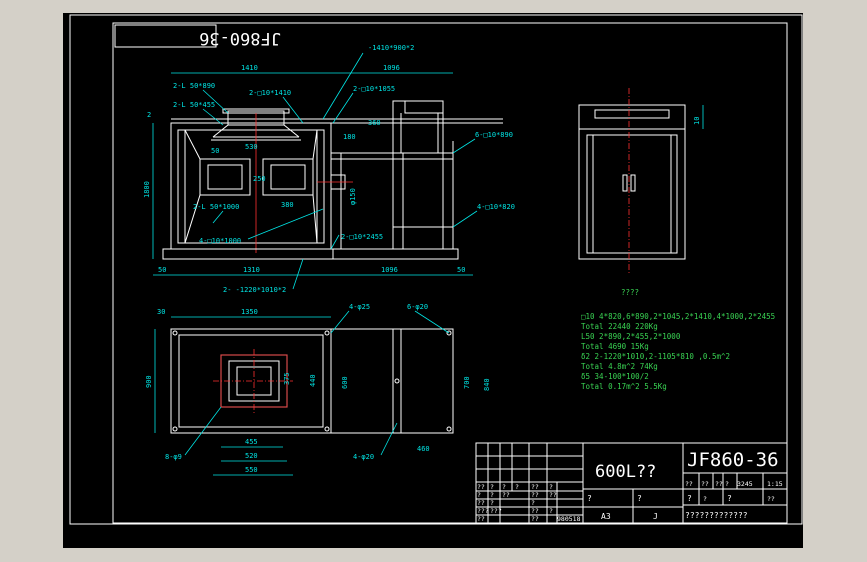 The image size is (867, 562). I want to click on dim-channel-2455: 2-□10*2455, so click(362, 237).